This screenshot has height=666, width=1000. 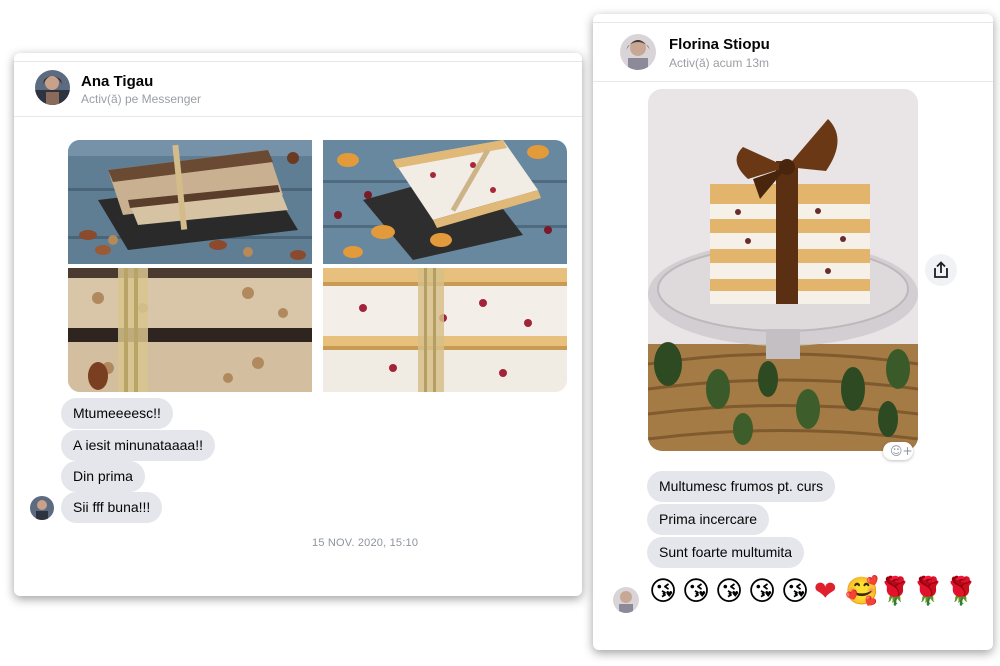 I want to click on message-bubble: Sunt foarte multumita, so click(x=726, y=552).